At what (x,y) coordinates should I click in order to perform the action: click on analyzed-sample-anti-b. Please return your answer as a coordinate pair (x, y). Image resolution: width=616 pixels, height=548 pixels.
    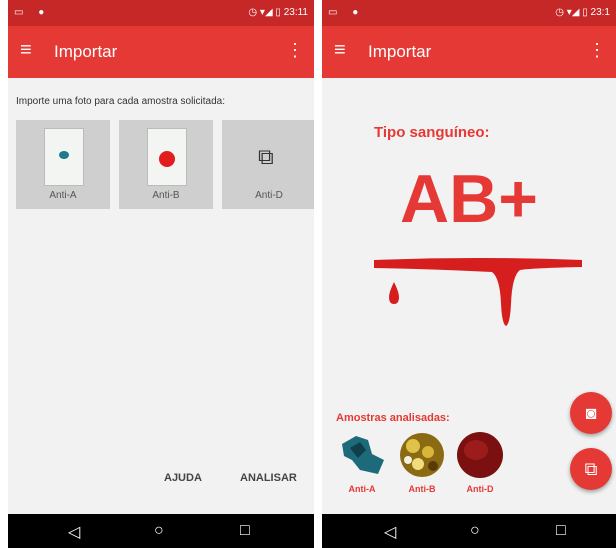
    Looking at the image, I should click on (422, 455).